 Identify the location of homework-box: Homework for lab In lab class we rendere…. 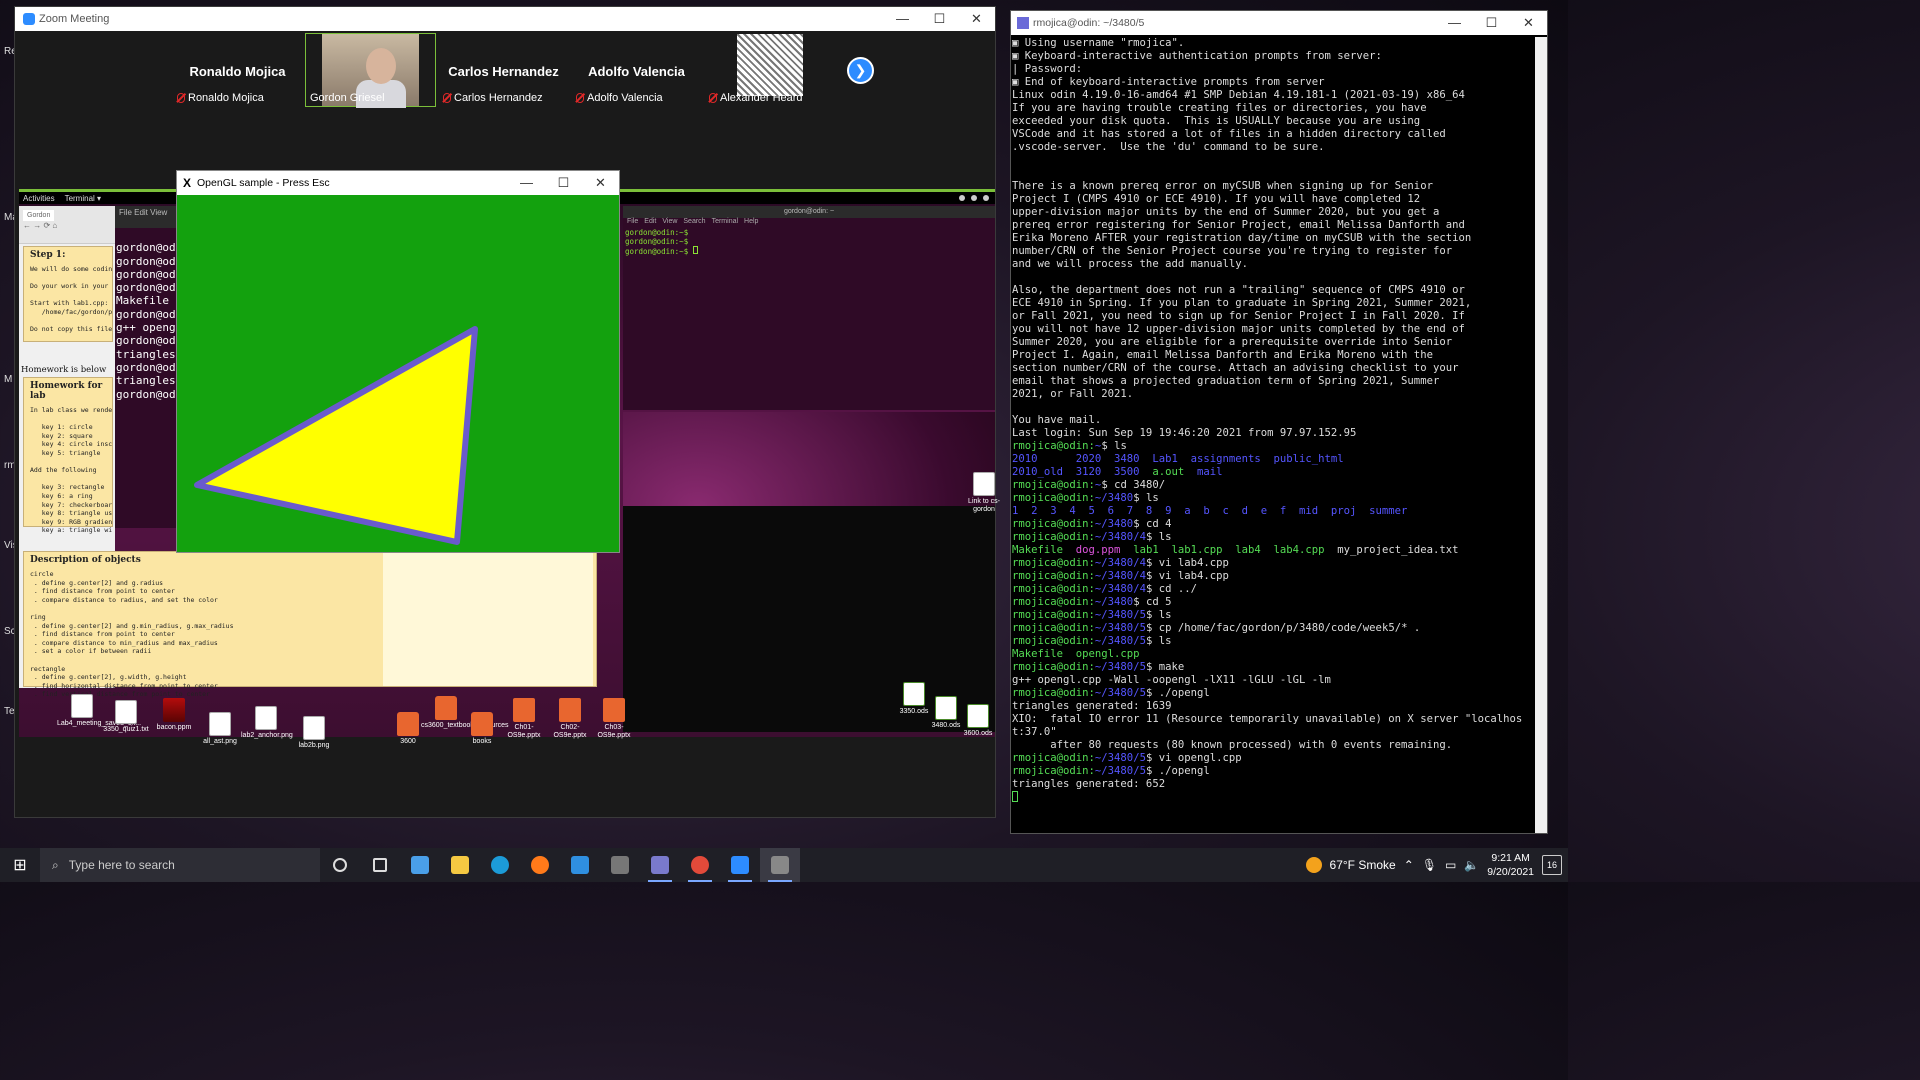
(68, 455).